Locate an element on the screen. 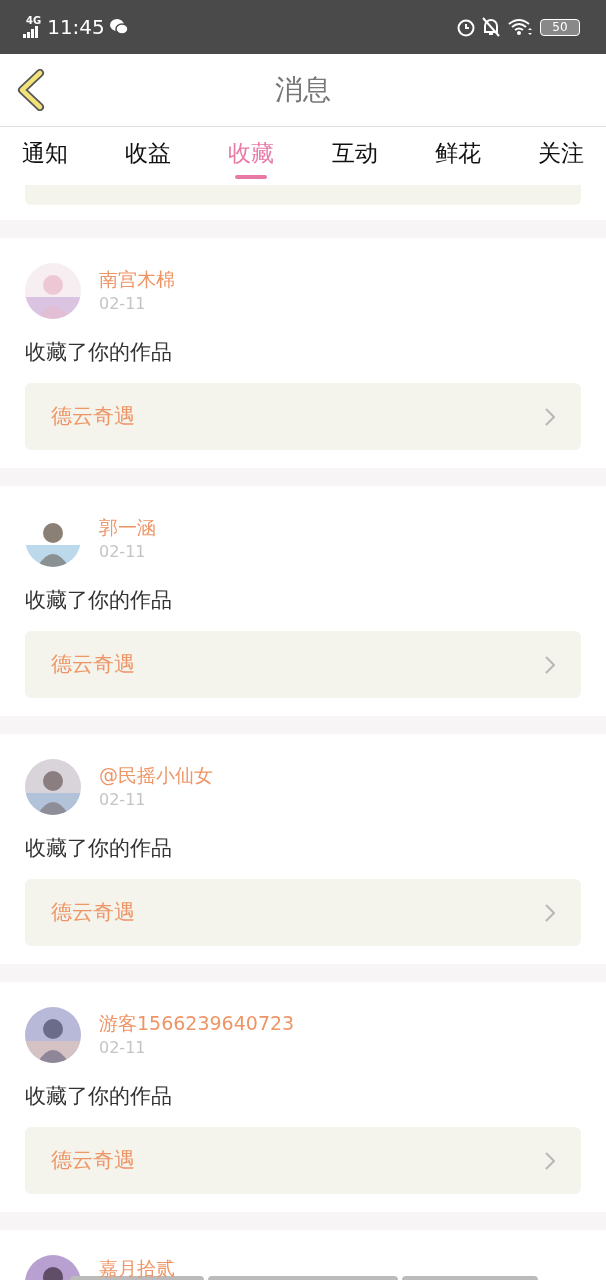 This screenshot has height=1280, width=606. clock: 11:45 is located at coordinates (76, 27).